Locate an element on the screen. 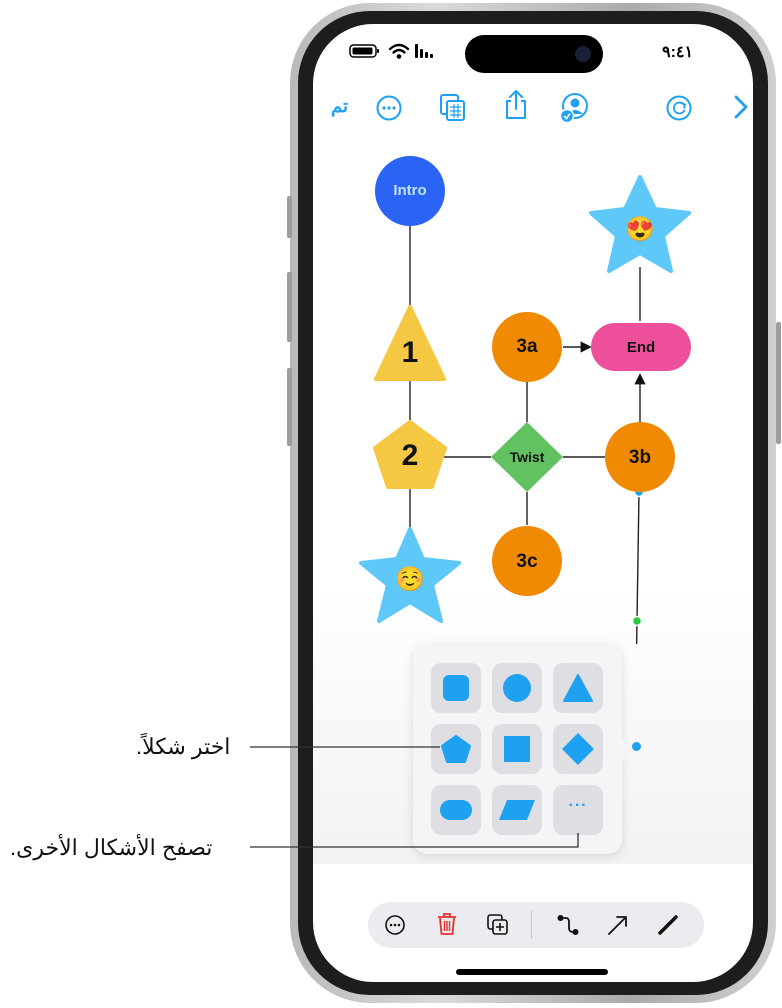 The image size is (782, 1008). shape-diamond is located at coordinates (578, 749).